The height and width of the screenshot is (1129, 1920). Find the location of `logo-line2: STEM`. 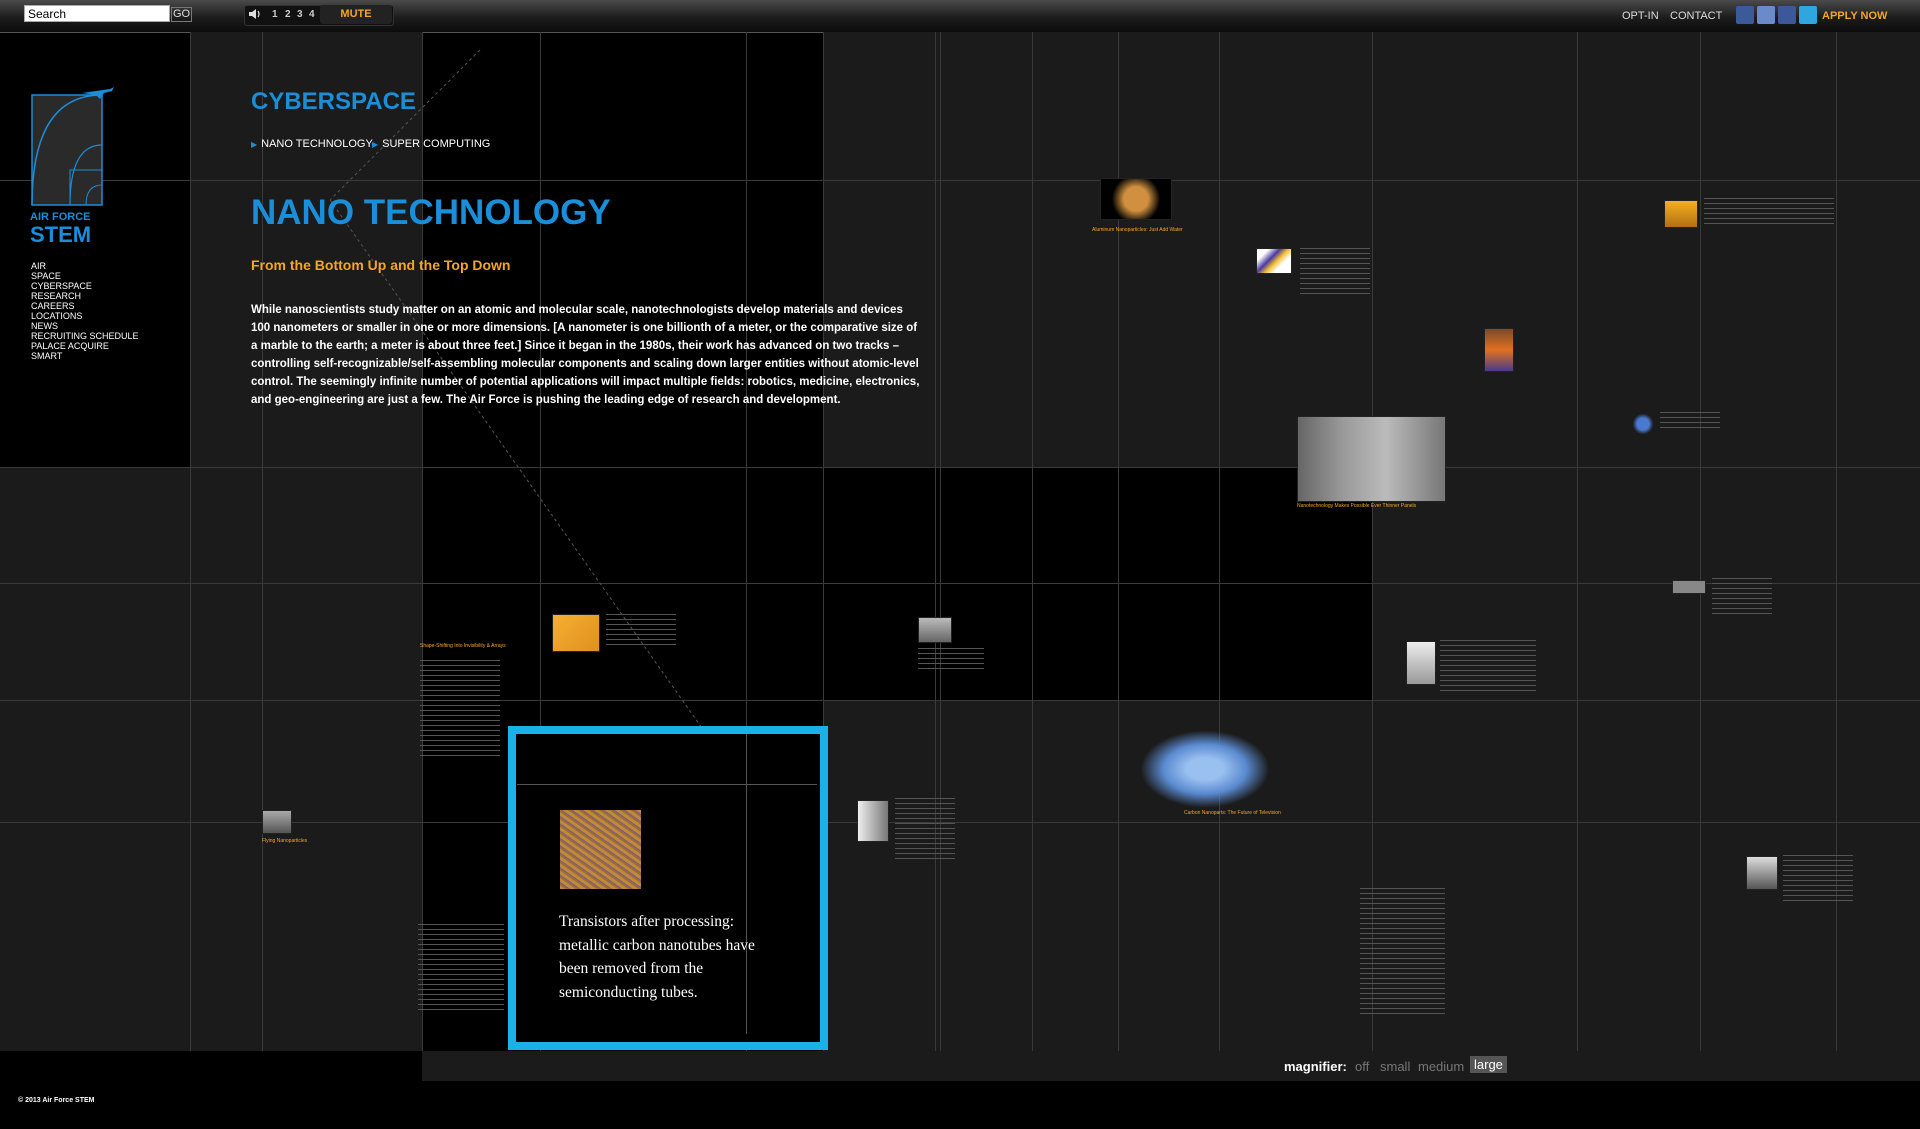

logo-line2: STEM is located at coordinates (60, 233).